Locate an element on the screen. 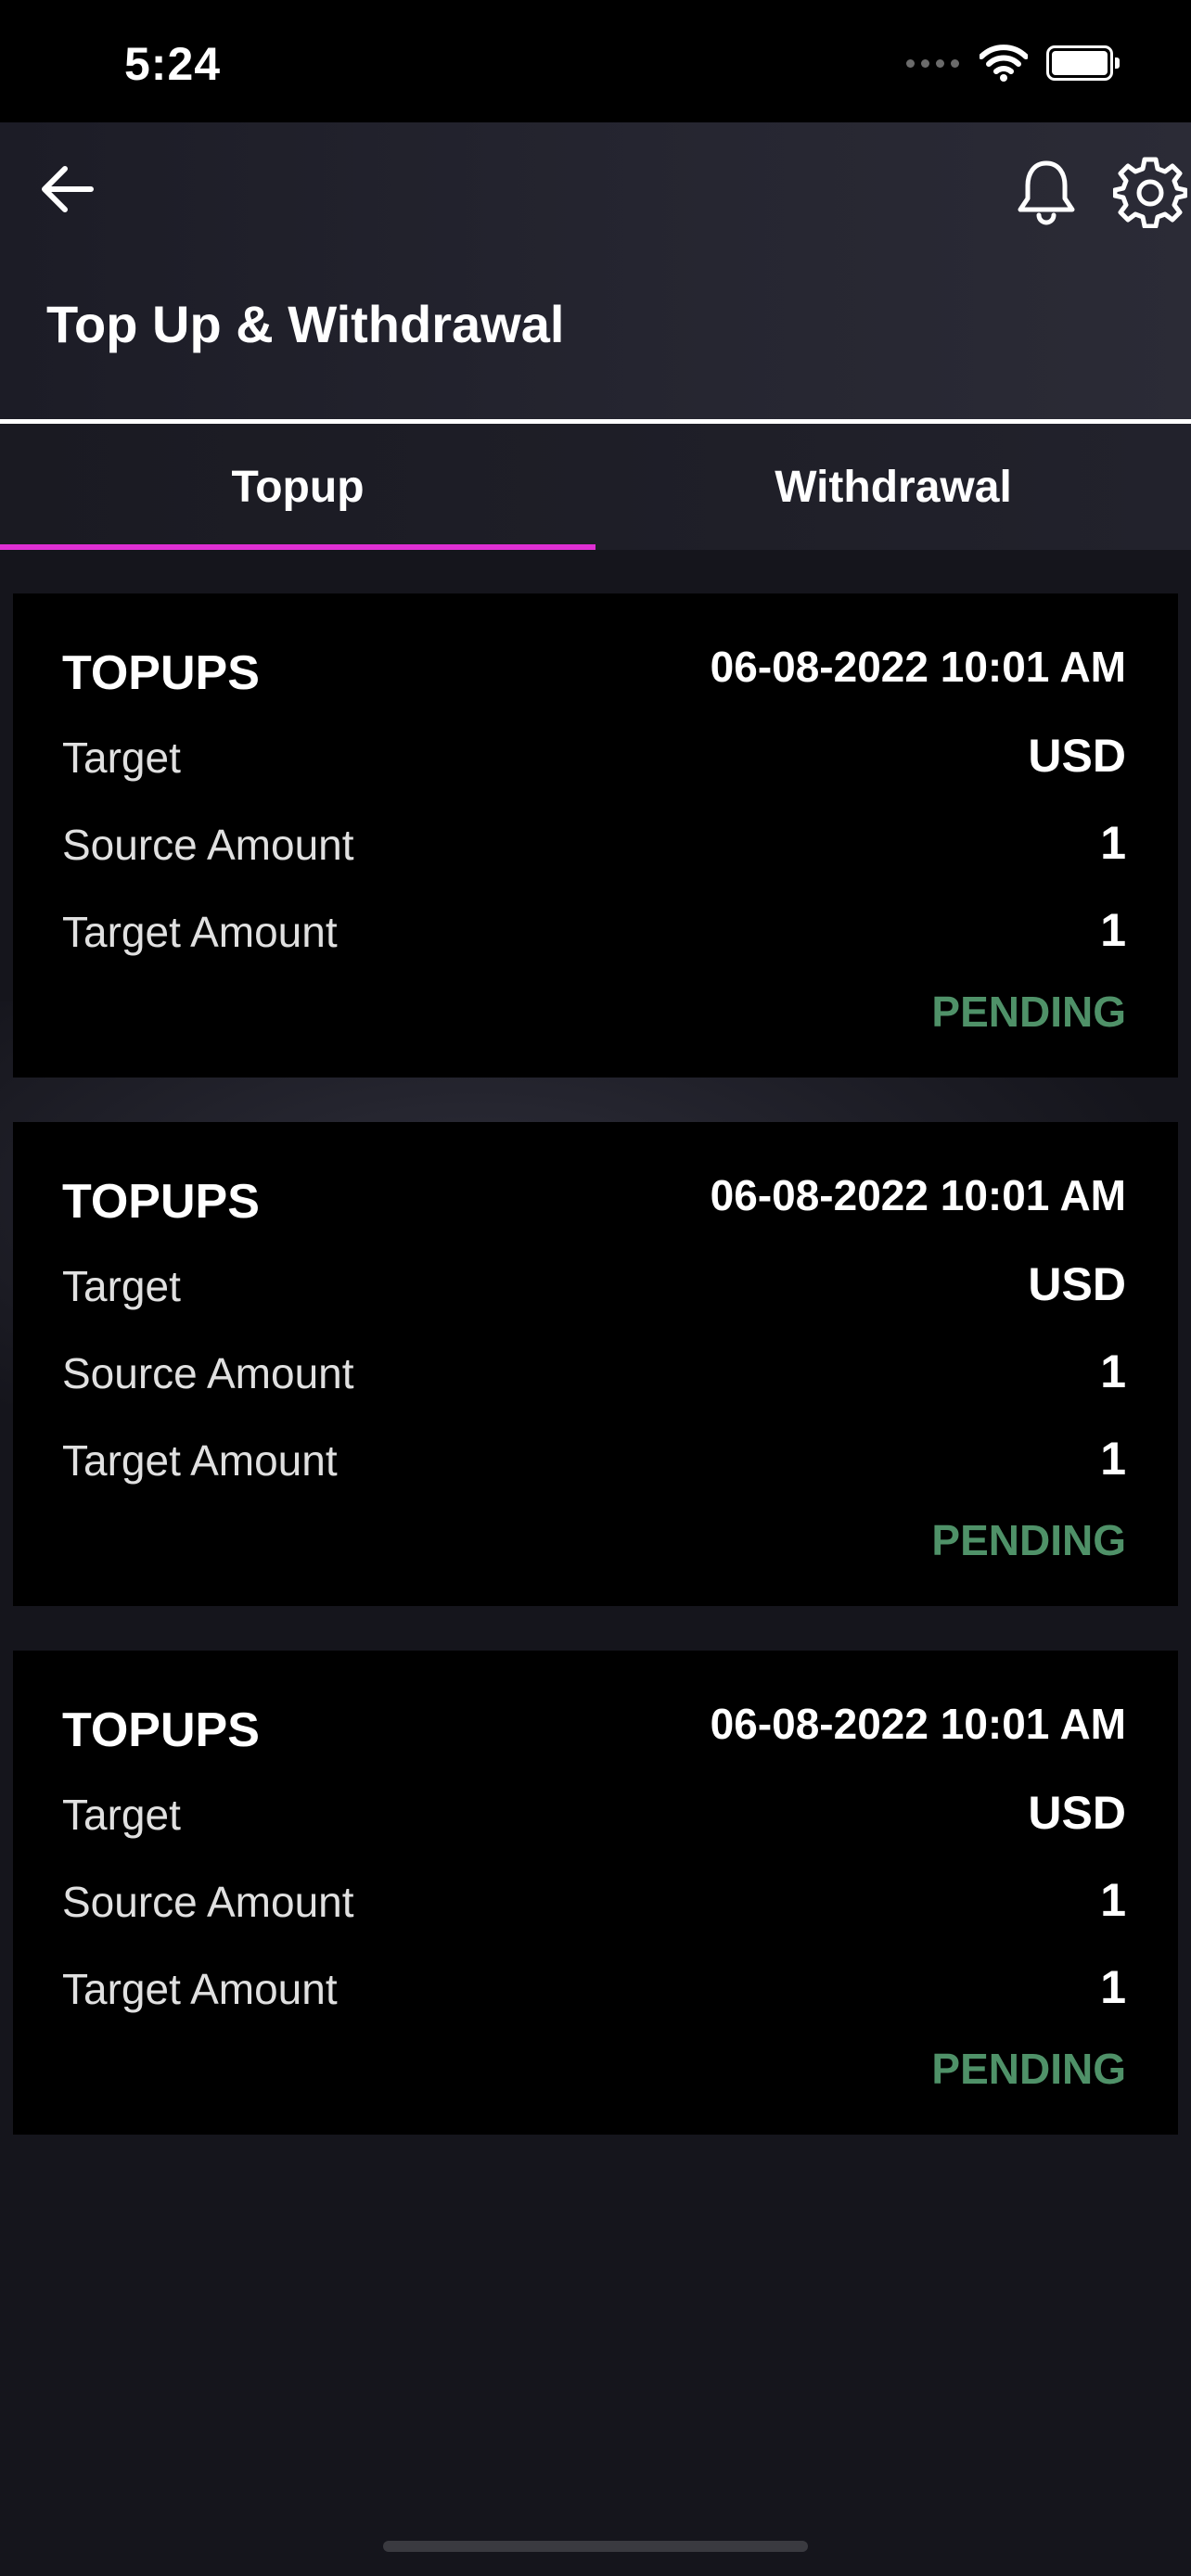 This screenshot has height=2576, width=1191. bell-icon is located at coordinates (1047, 191).